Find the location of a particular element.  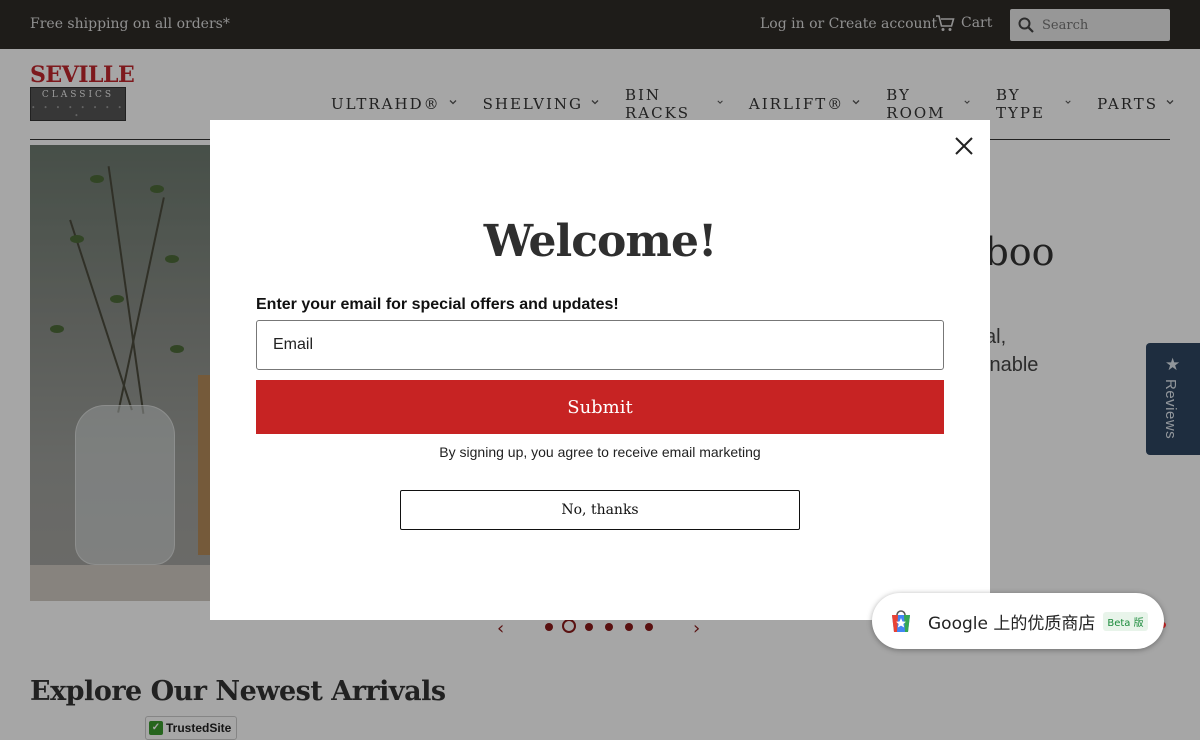

beta-badge: Beta 版 is located at coordinates (1125, 621).